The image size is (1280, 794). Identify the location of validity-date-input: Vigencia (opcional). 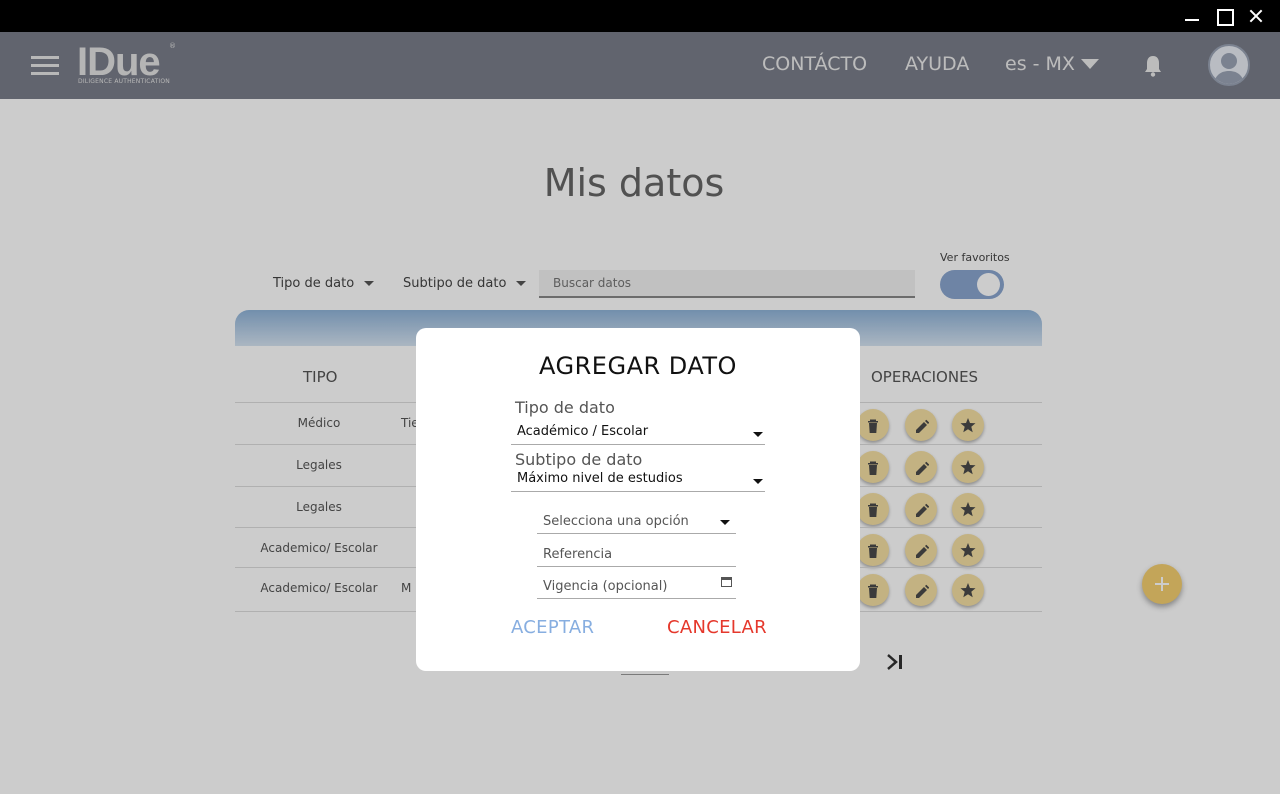
(636, 586).